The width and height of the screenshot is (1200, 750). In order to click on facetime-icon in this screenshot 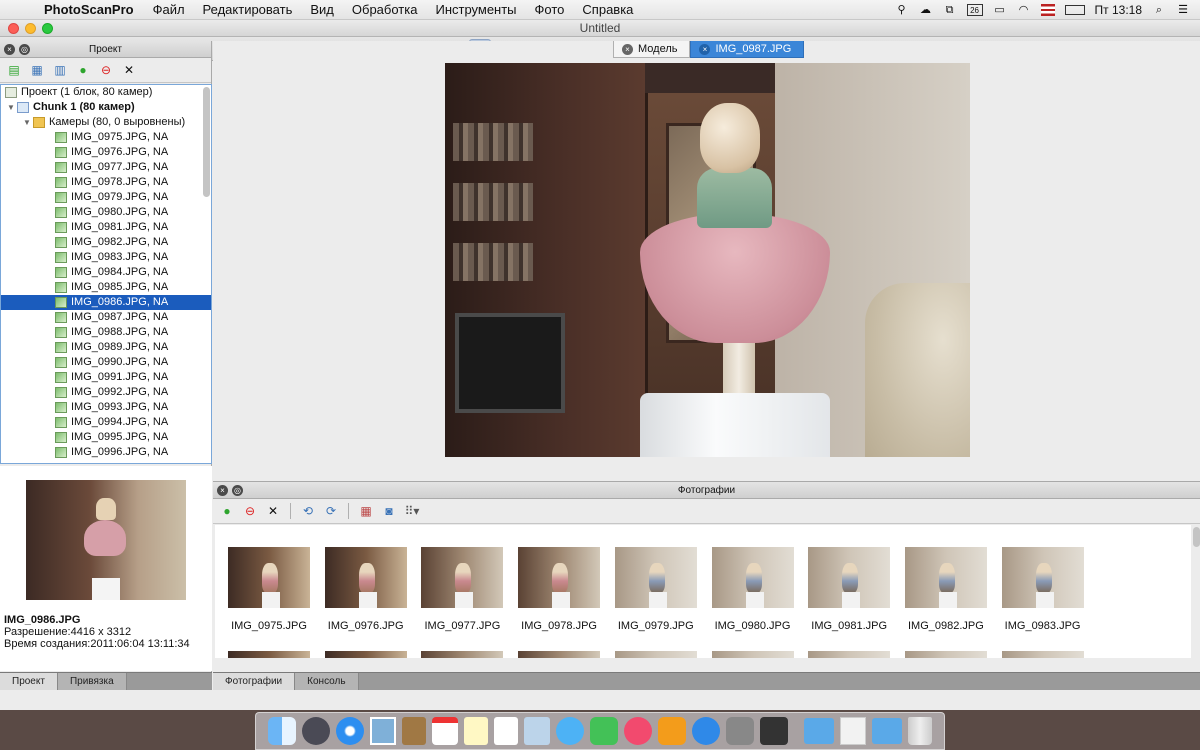, I will do `click(604, 731)`.